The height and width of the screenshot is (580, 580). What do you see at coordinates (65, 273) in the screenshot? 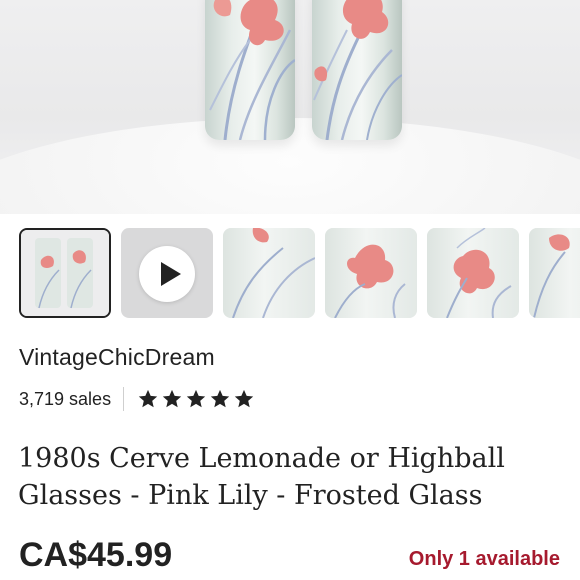
I see `thumbnail-1-selected` at bounding box center [65, 273].